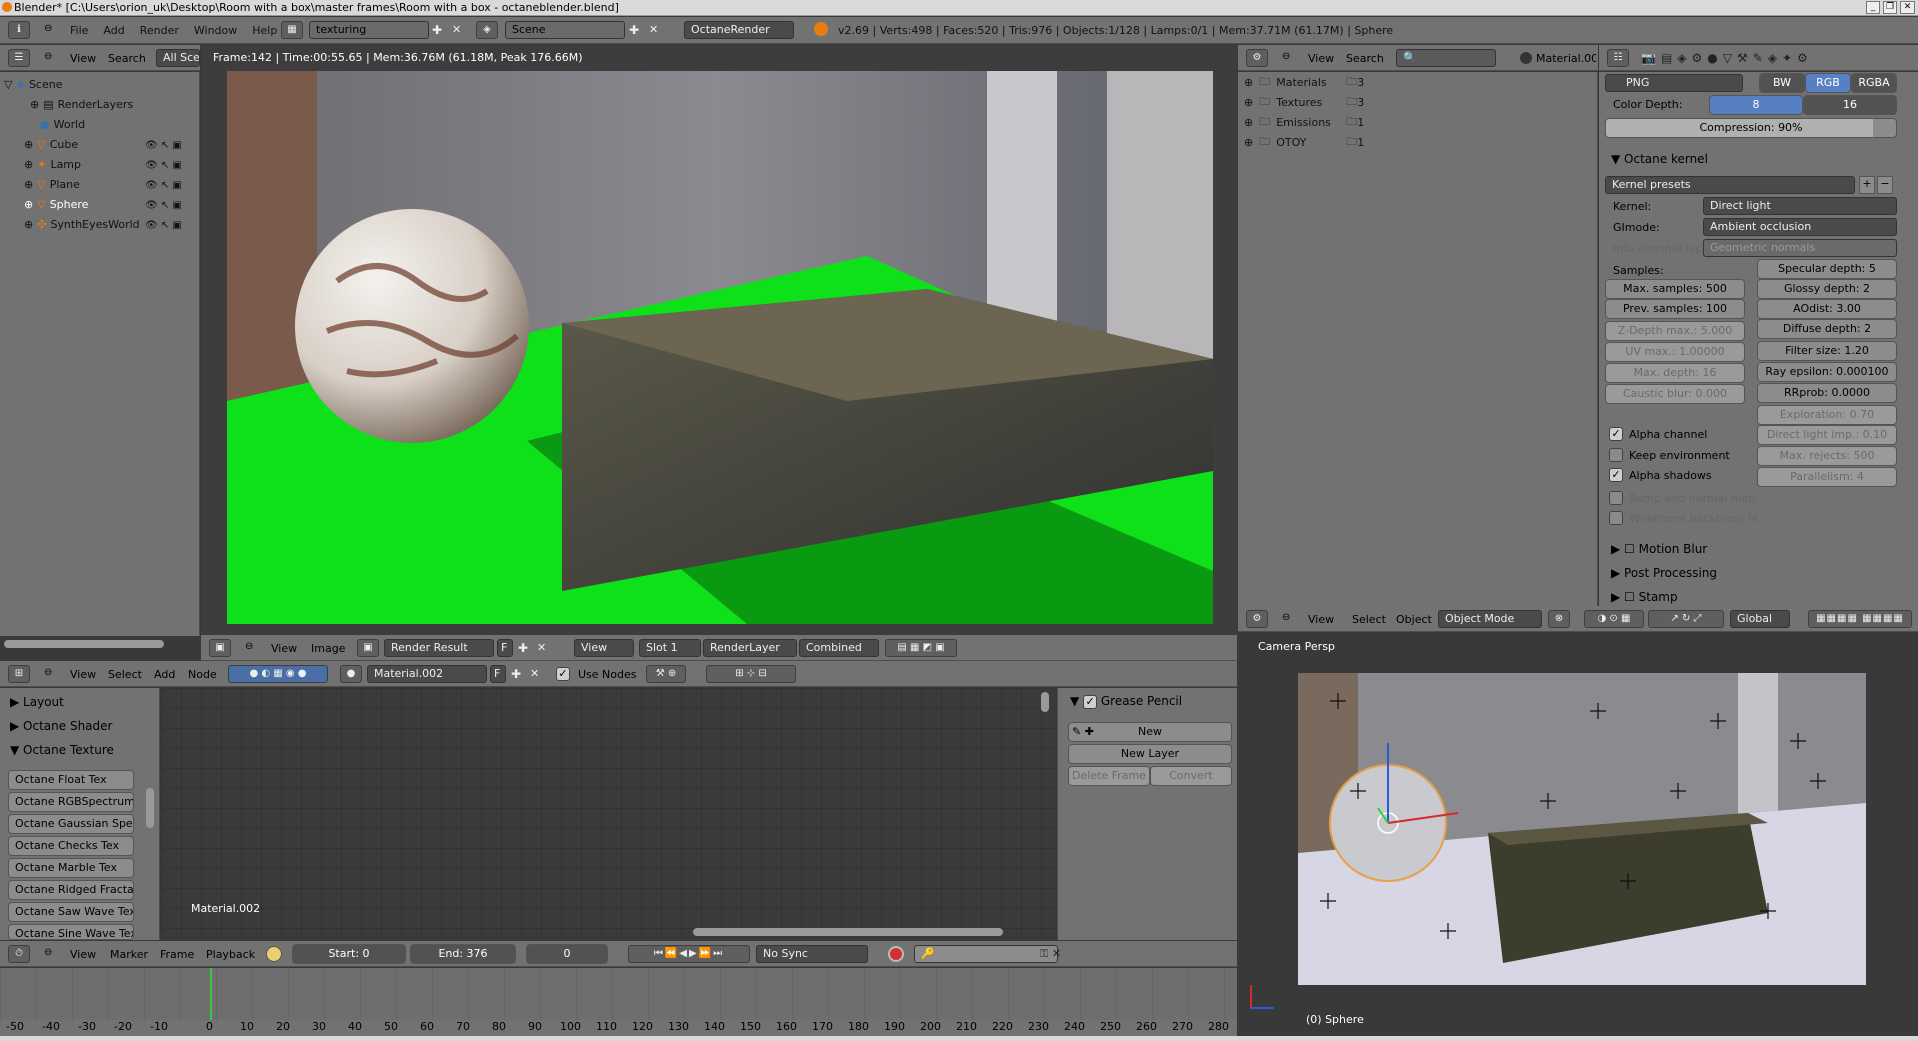  What do you see at coordinates (1850, 105) in the screenshot?
I see `color-depth-16: 16` at bounding box center [1850, 105].